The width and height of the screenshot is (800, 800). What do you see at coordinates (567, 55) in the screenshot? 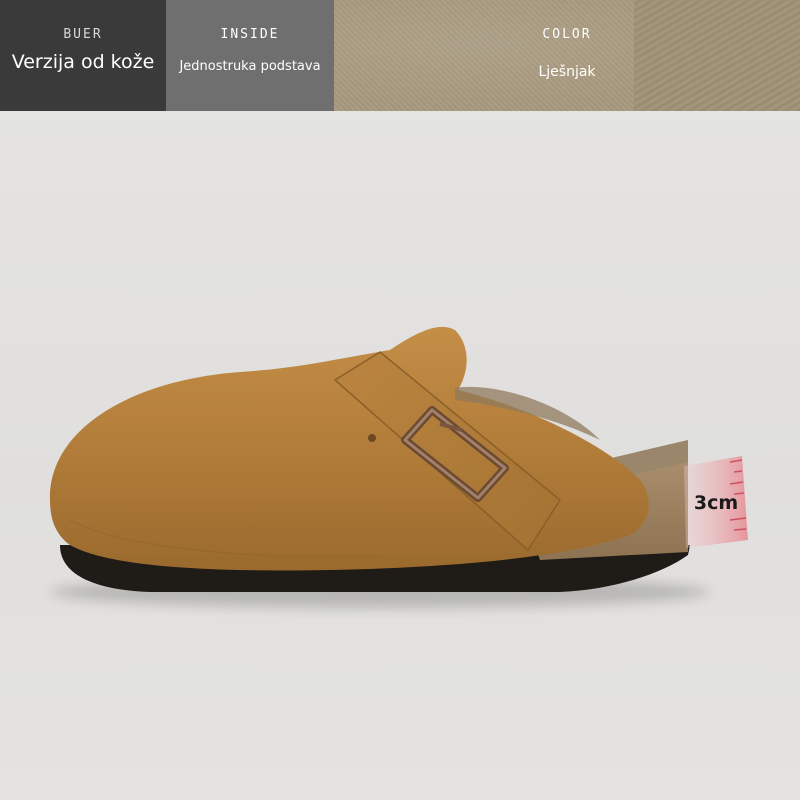
I see `color-panel: COLOR Lješnjak` at bounding box center [567, 55].